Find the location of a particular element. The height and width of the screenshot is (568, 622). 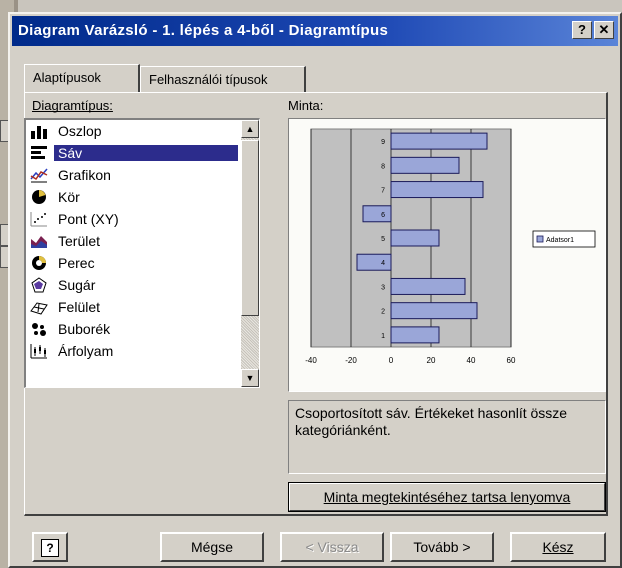

doughnut-chart-icon is located at coordinates (39, 263).